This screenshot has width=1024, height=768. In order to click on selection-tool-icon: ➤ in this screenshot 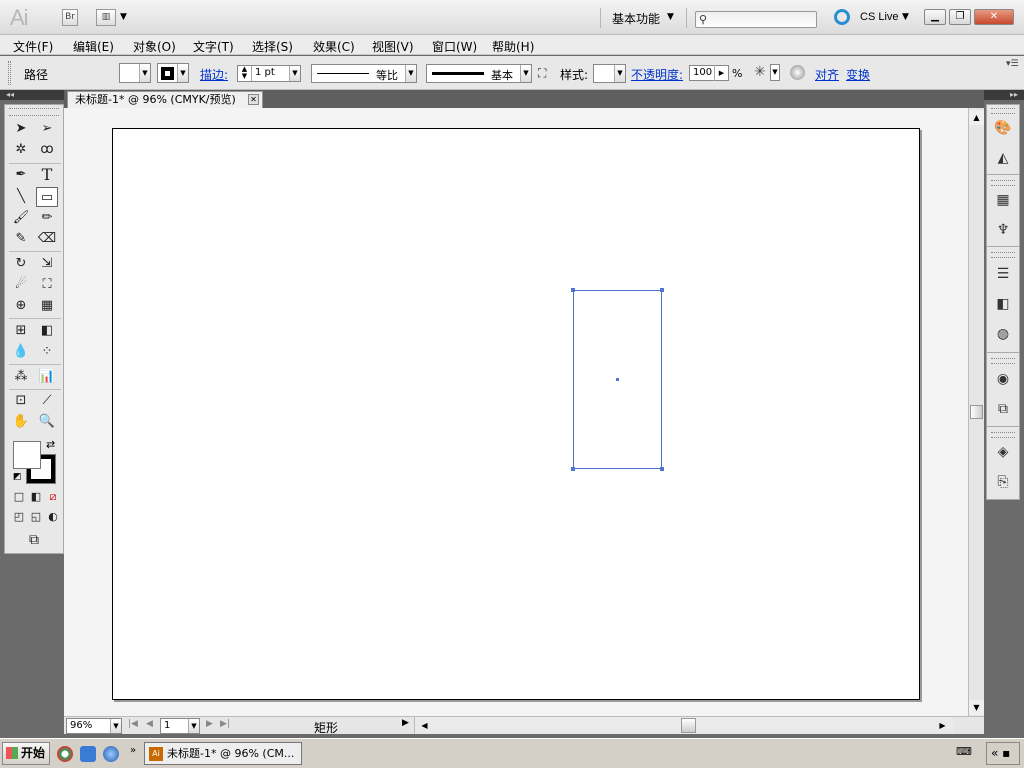, I will do `click(21, 129)`.